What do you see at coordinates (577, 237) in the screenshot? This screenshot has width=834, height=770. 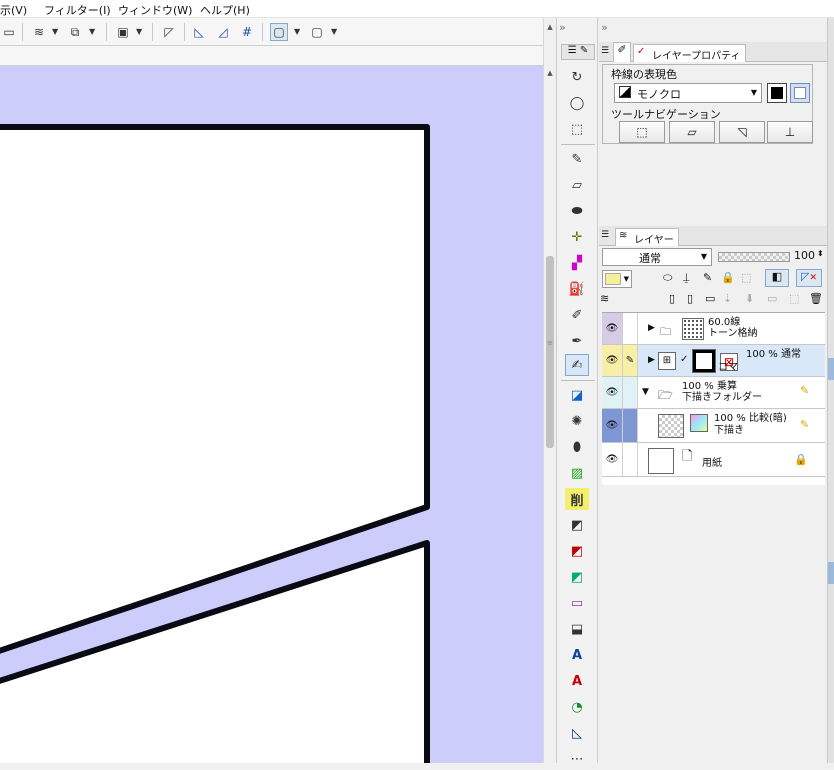 I see `move-icon: ✛` at bounding box center [577, 237].